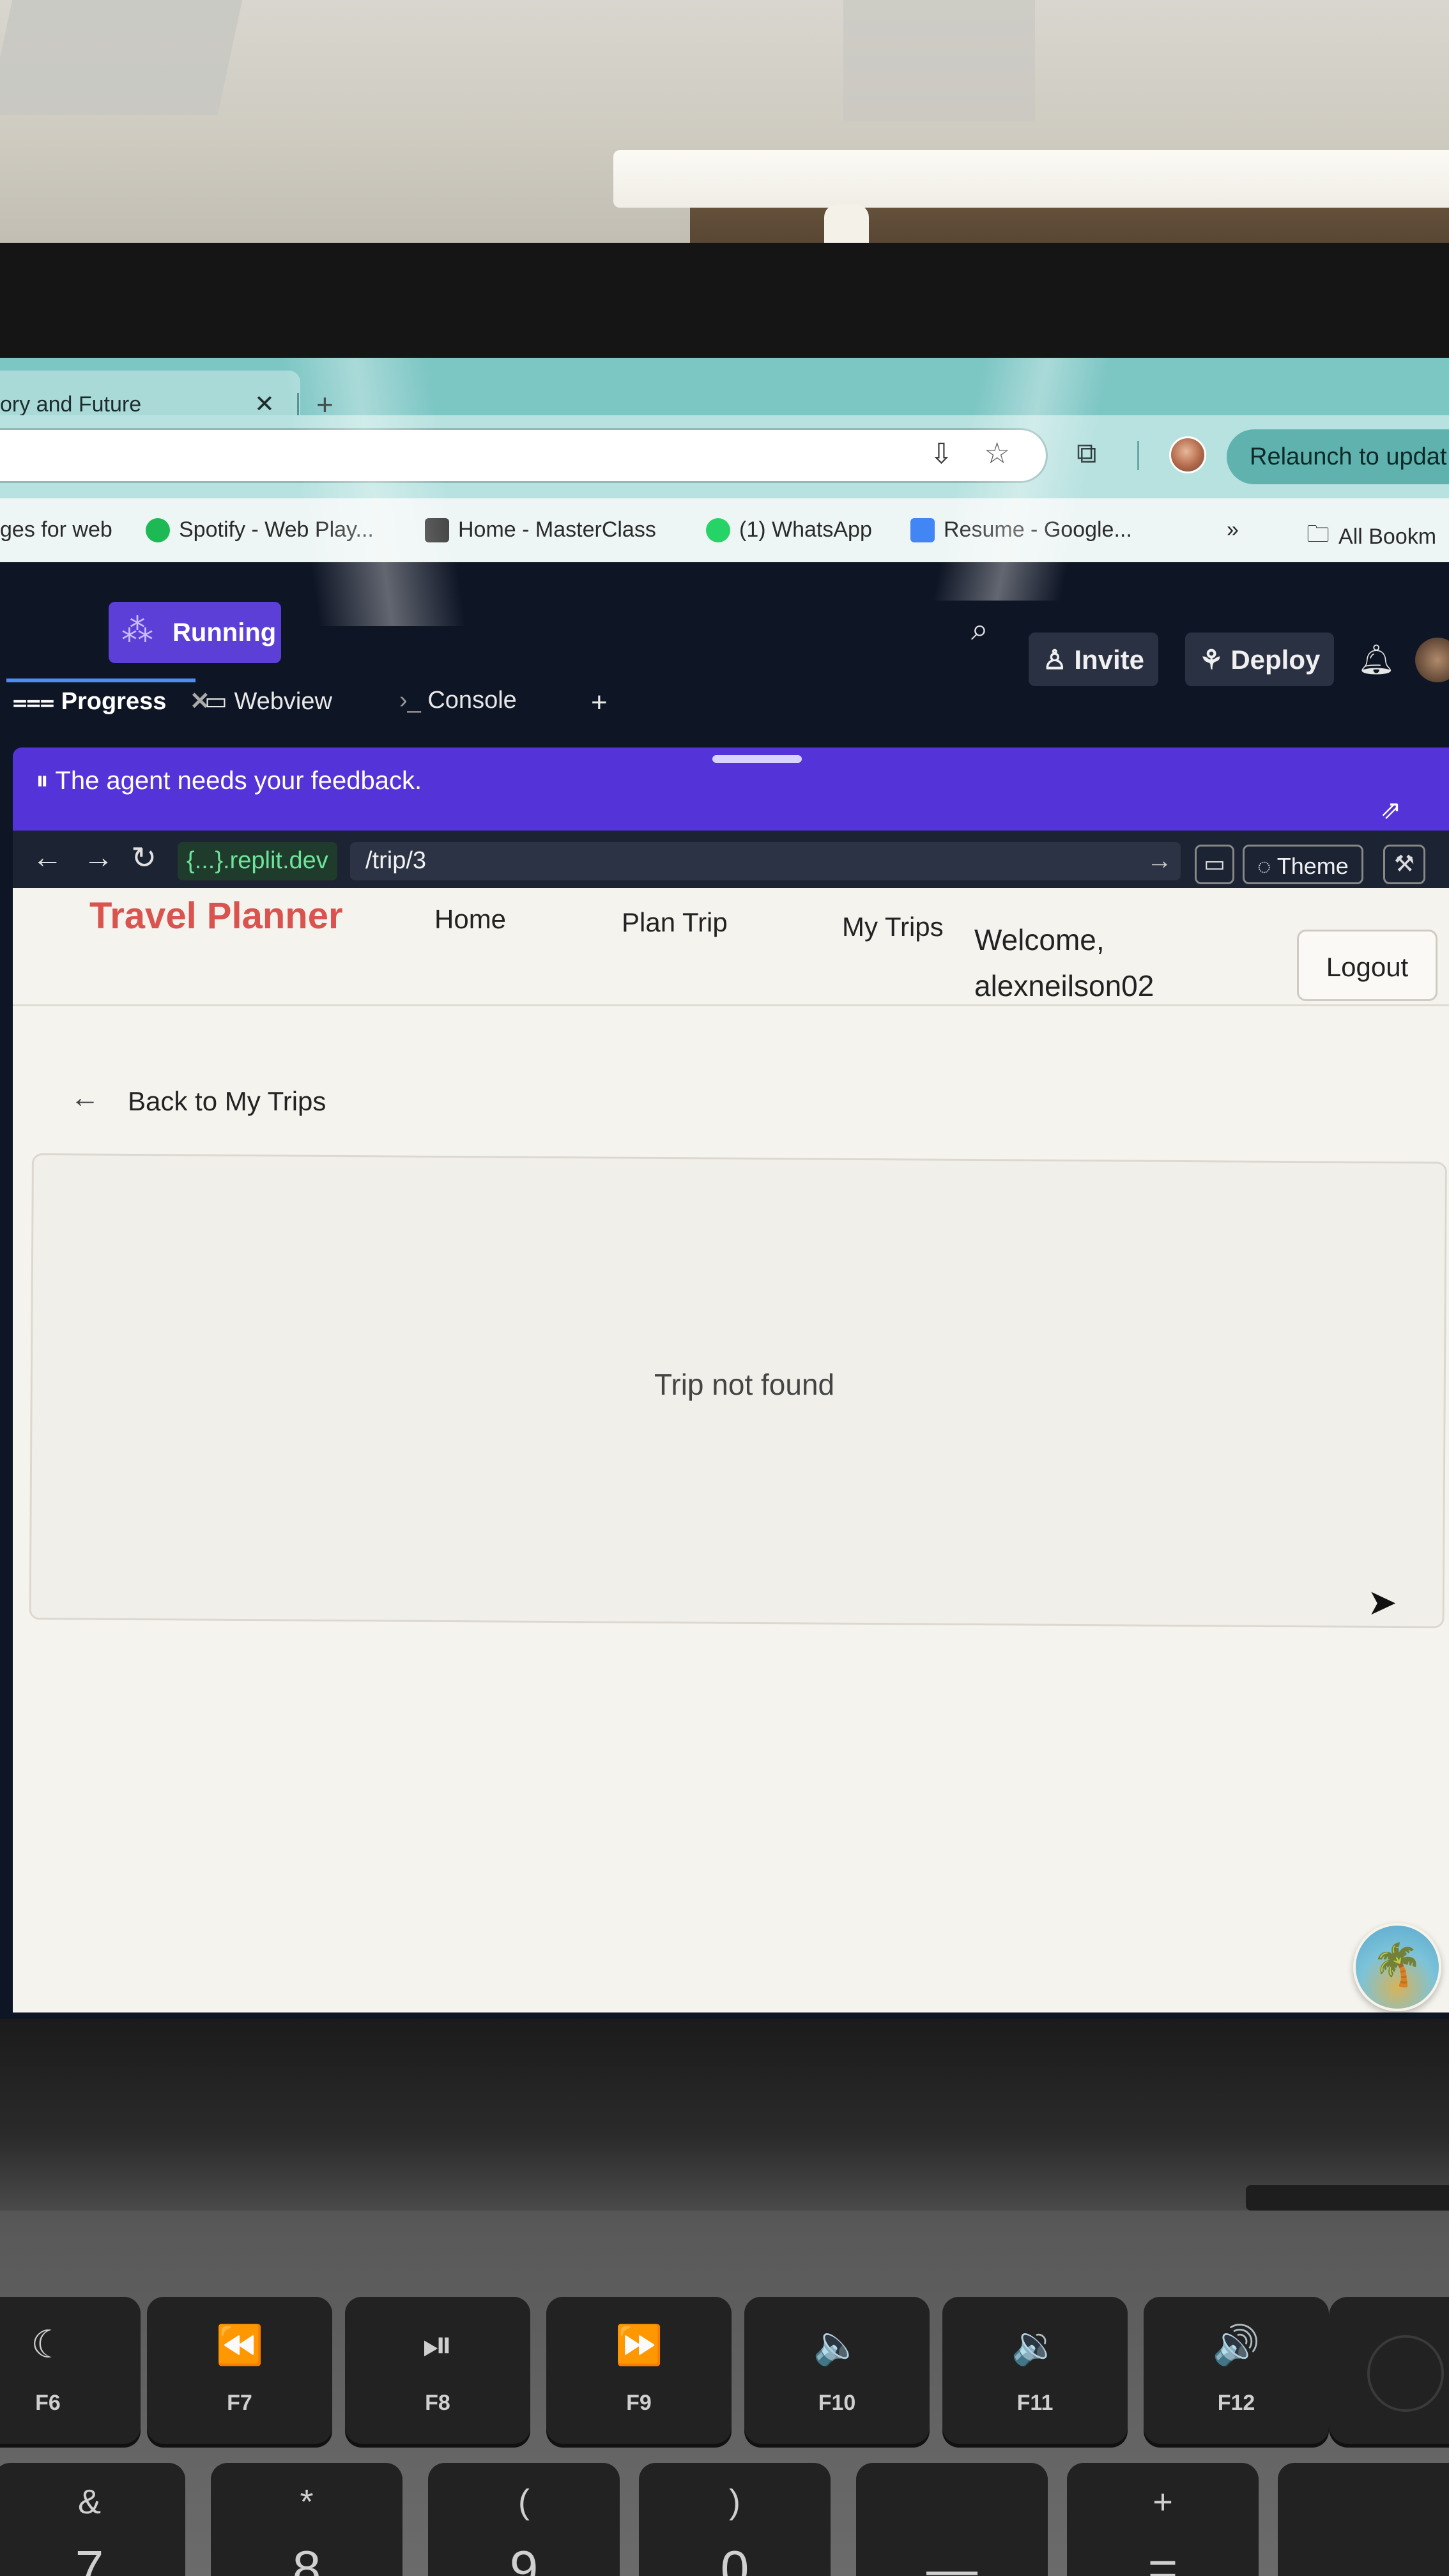  What do you see at coordinates (239, 2370) in the screenshot?
I see `key-f7: ⏪ F7` at bounding box center [239, 2370].